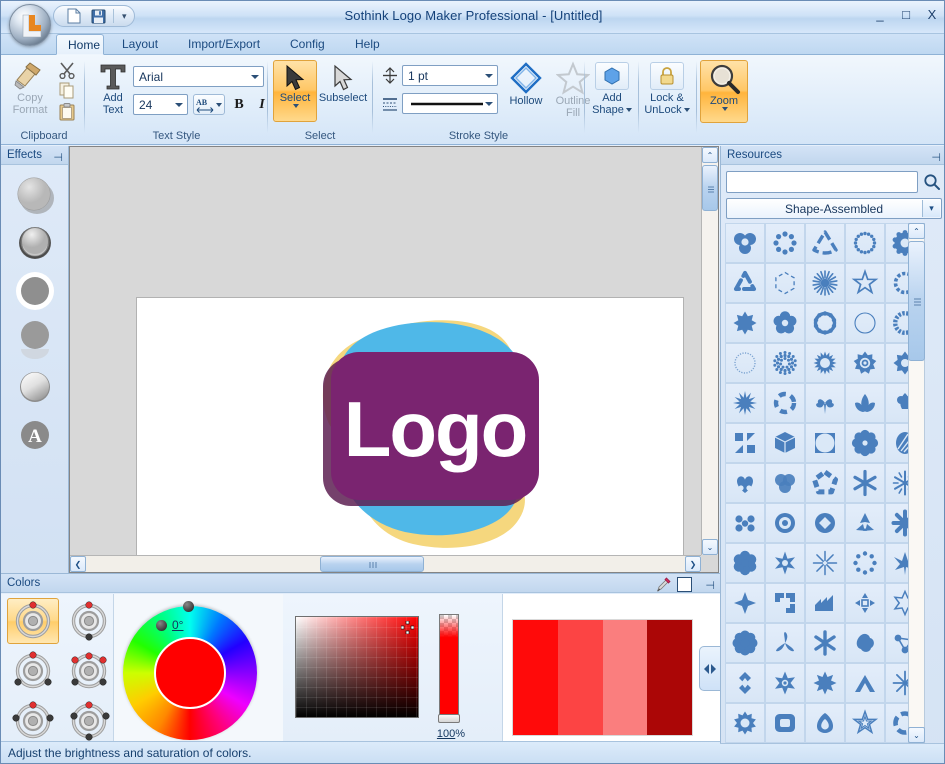 This screenshot has height=764, width=945. Describe the element at coordinates (785, 403) in the screenshot. I see `shape-cell-broken-ring-arcs` at that location.